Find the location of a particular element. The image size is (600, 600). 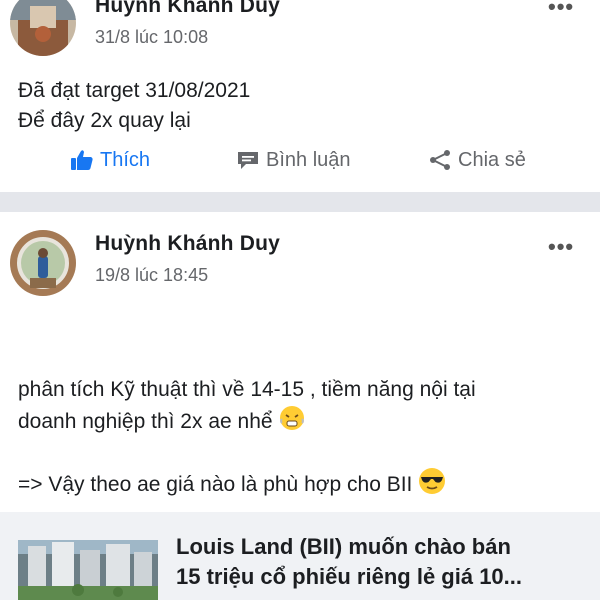

sunglasses-emoji-icon is located at coordinates (432, 485).